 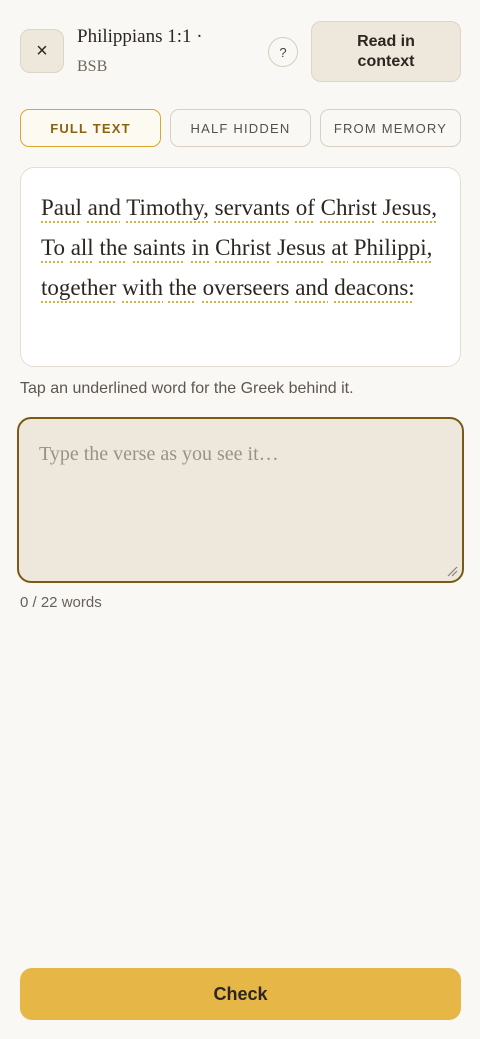 I want to click on close-icon: ×, so click(x=42, y=50).